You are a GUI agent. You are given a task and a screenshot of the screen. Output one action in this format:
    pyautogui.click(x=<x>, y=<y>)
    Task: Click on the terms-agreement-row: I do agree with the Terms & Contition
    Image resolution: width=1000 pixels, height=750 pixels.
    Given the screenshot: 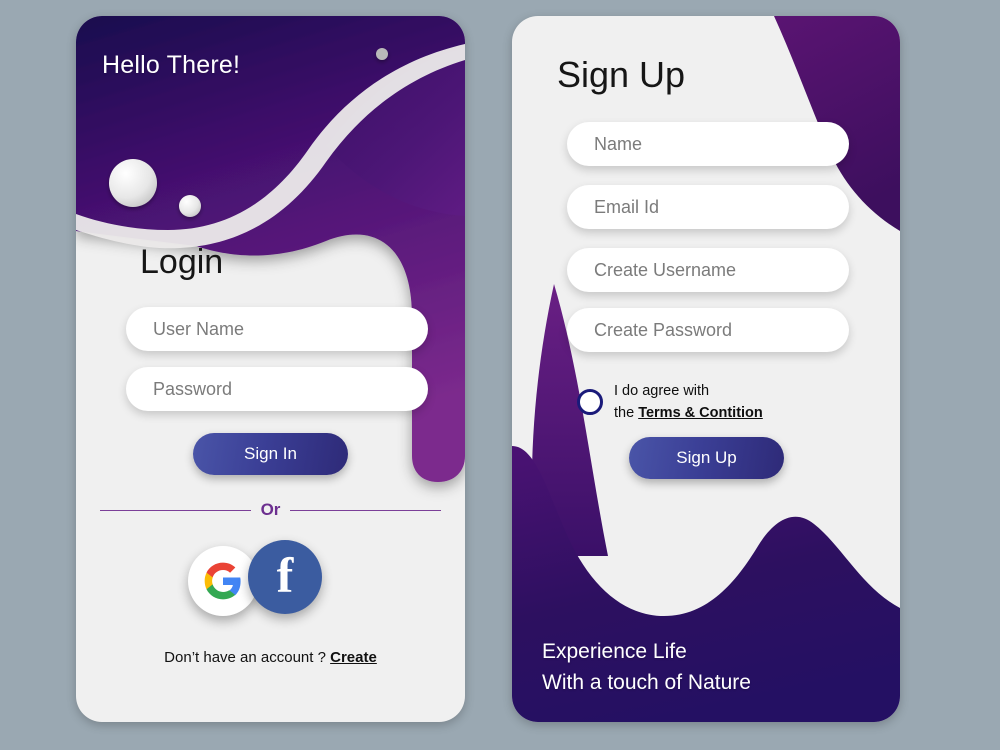 What is the action you would take?
    pyautogui.click(x=727, y=402)
    